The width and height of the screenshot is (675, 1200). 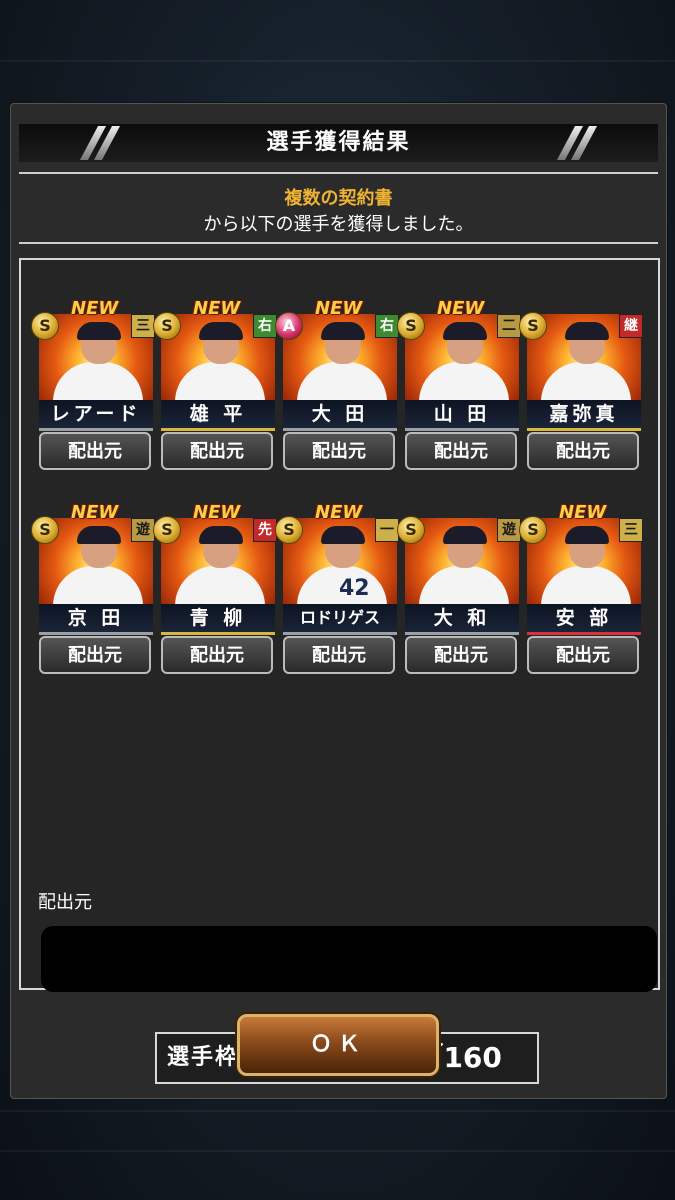 I want to click on source-name: 複数の契約書, so click(x=338, y=198).